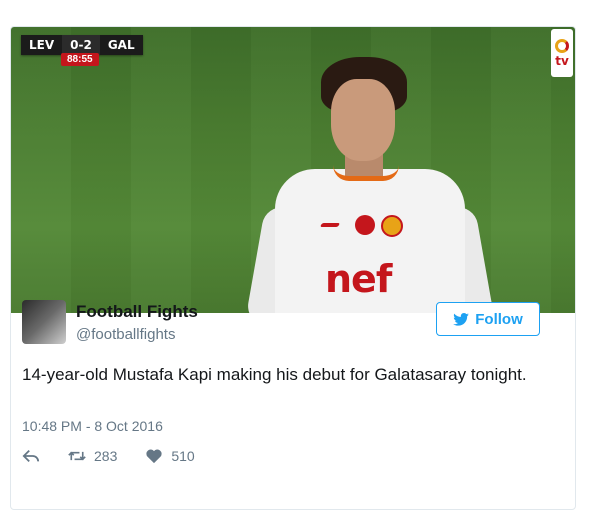 The image size is (590, 514). Describe the element at coordinates (170, 456) in the screenshot. I see `like-button: 510` at that location.